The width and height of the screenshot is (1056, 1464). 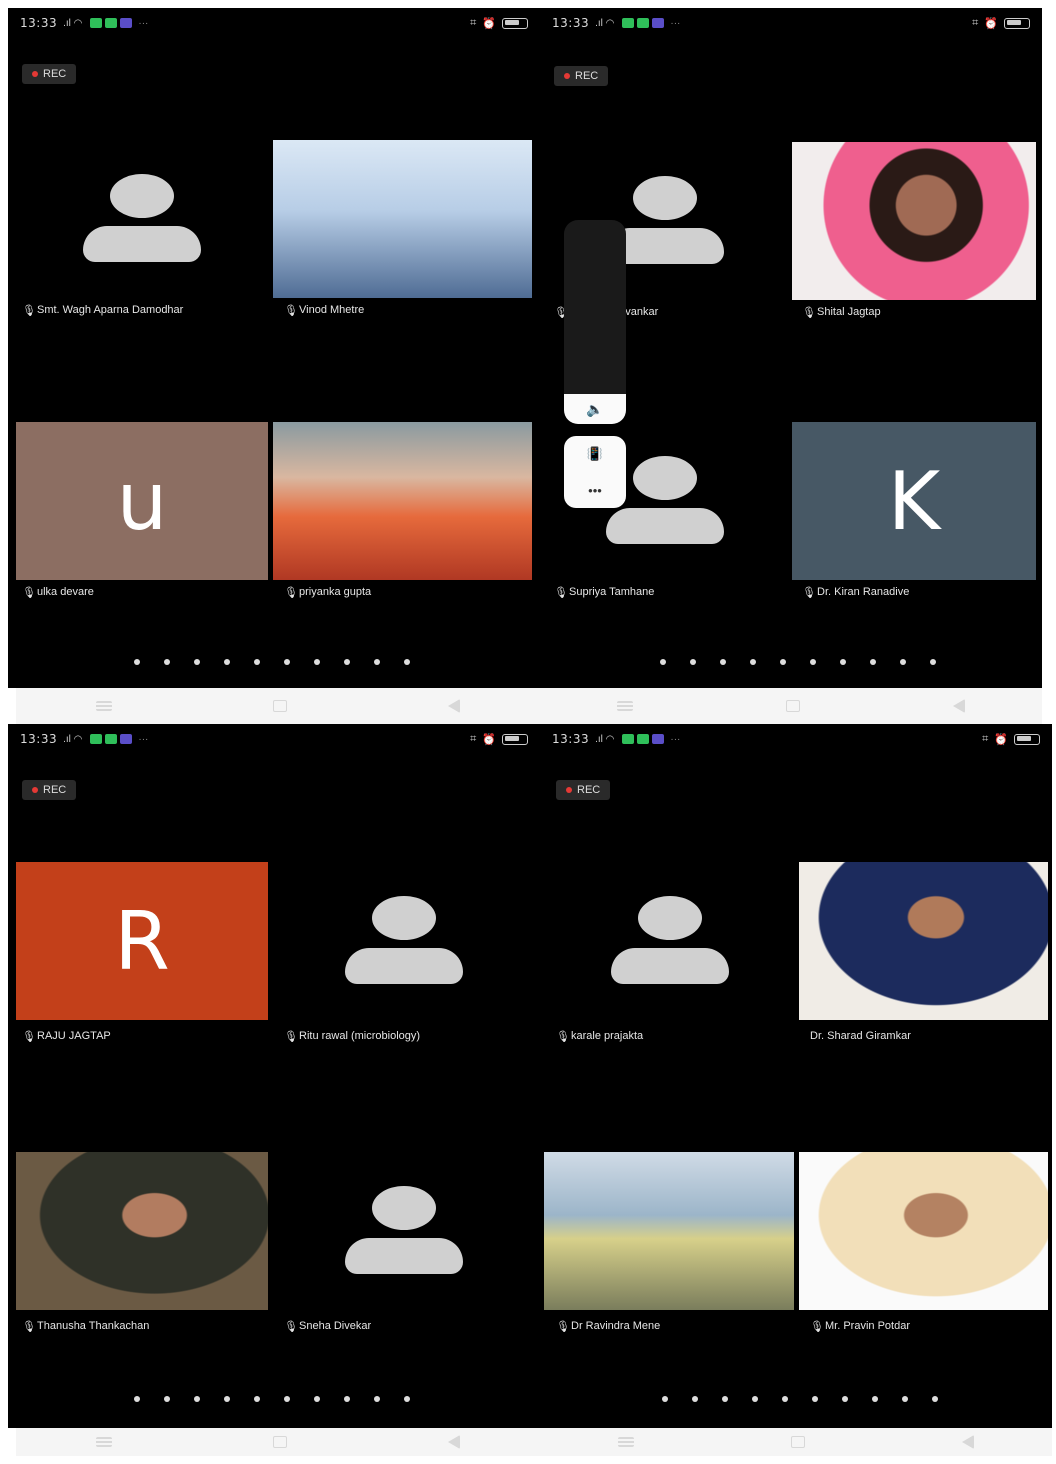 What do you see at coordinates (352, 1036) in the screenshot?
I see `participant-name: 🎙 Ritu rawal (microbiology)` at bounding box center [352, 1036].